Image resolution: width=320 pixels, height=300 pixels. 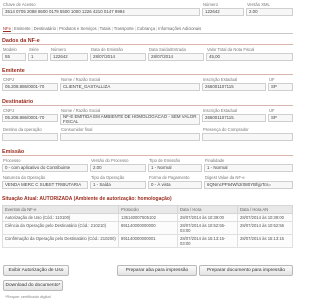 I want to click on versao-processo-field: 2.00, so click(x=118, y=168).